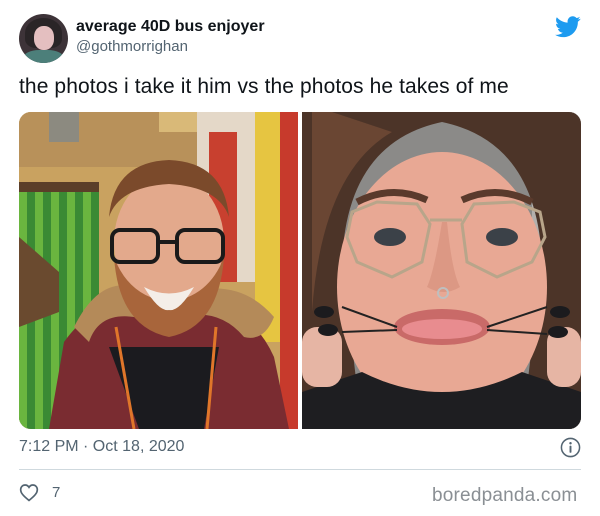 Image resolution: width=600 pixels, height=516 pixels. What do you see at coordinates (170, 27) in the screenshot?
I see `display-name: average 40D bus enjoyer` at bounding box center [170, 27].